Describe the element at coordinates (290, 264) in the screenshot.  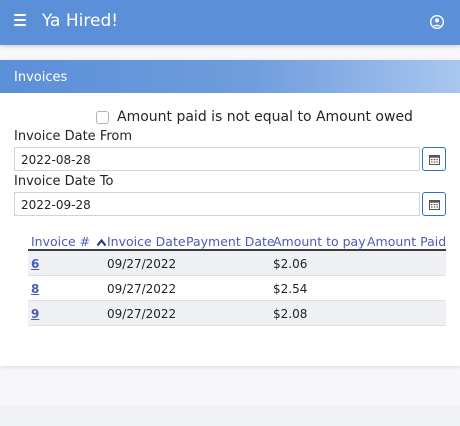
I see `amount-to-pay-cell: $2.06` at that location.